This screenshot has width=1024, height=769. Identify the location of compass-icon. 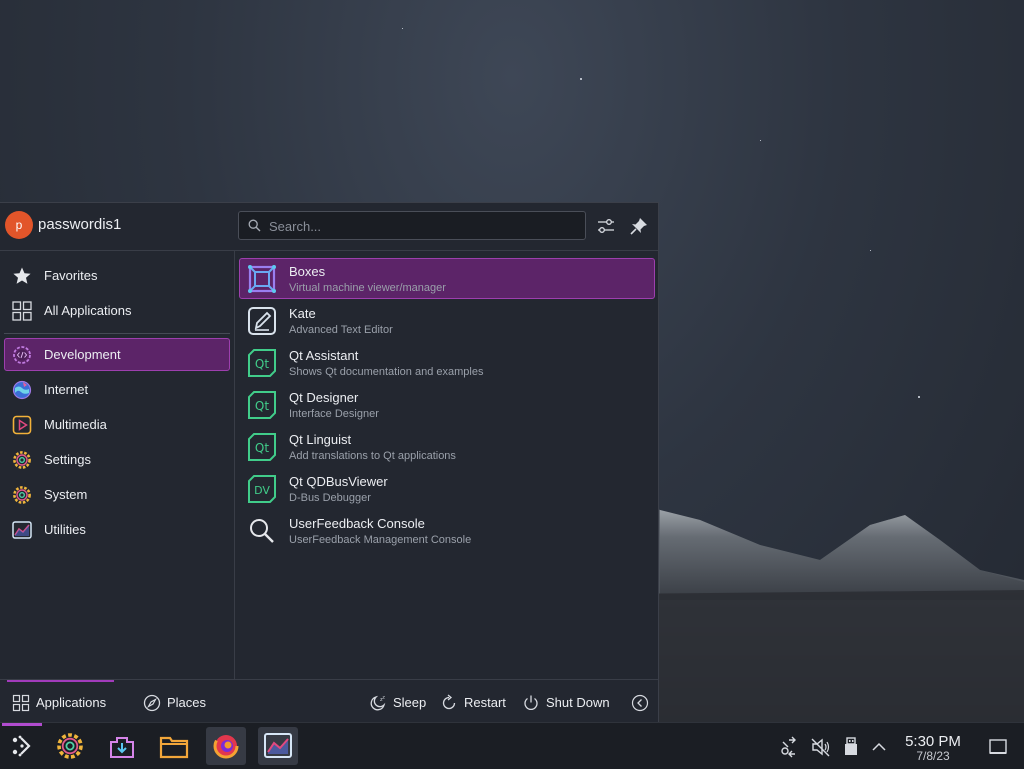
(152, 703).